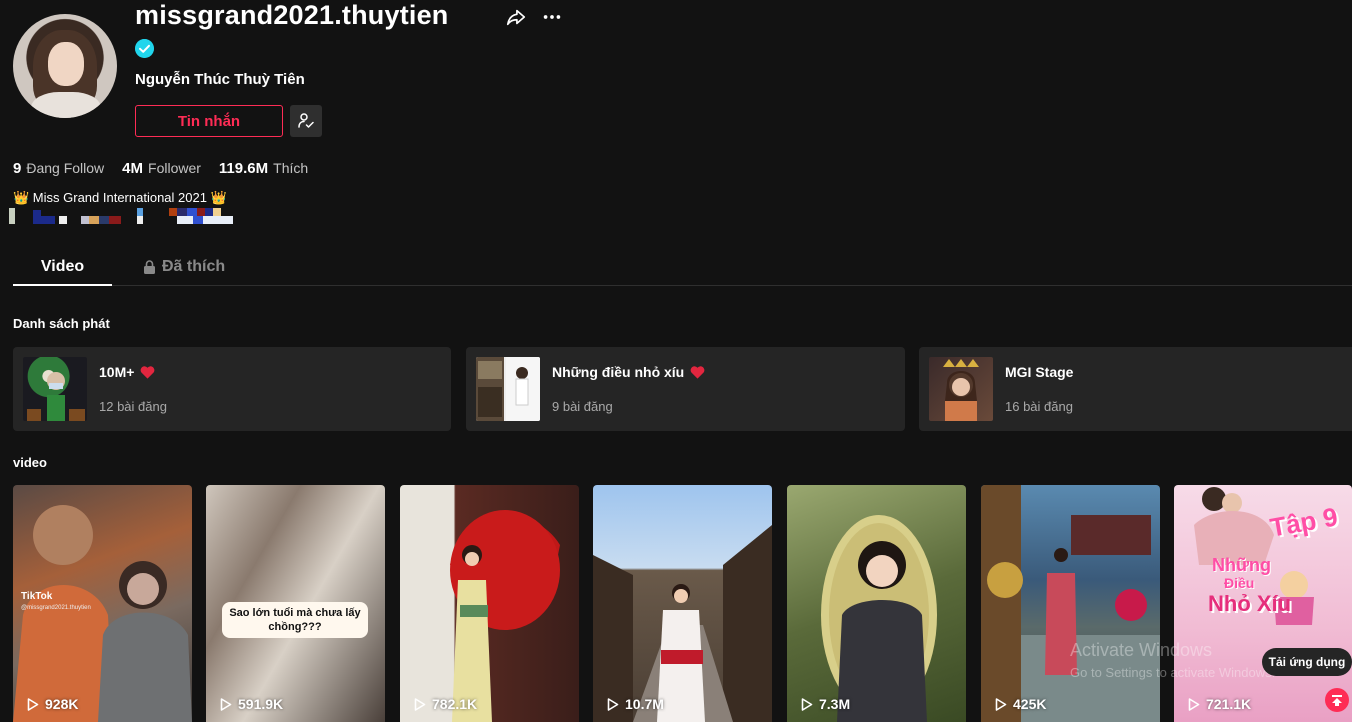 This screenshot has width=1352, height=722. I want to click on tab-video: Video, so click(62, 267).